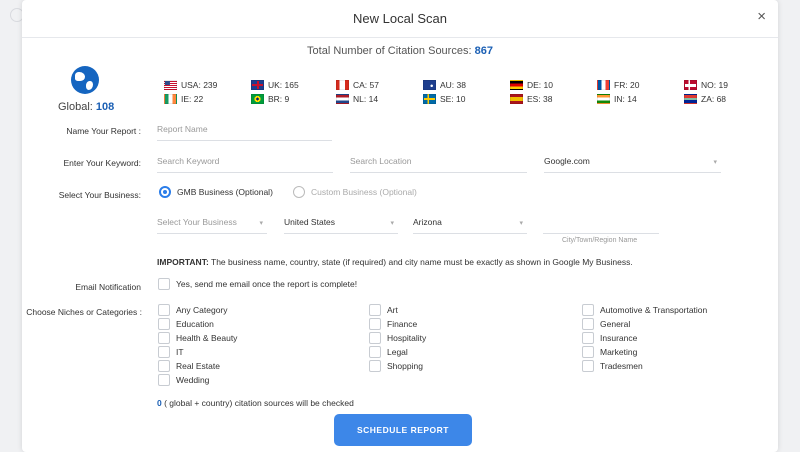  I want to click on total-citation-sources: Total Number of Citation Sources: 867, so click(400, 51).